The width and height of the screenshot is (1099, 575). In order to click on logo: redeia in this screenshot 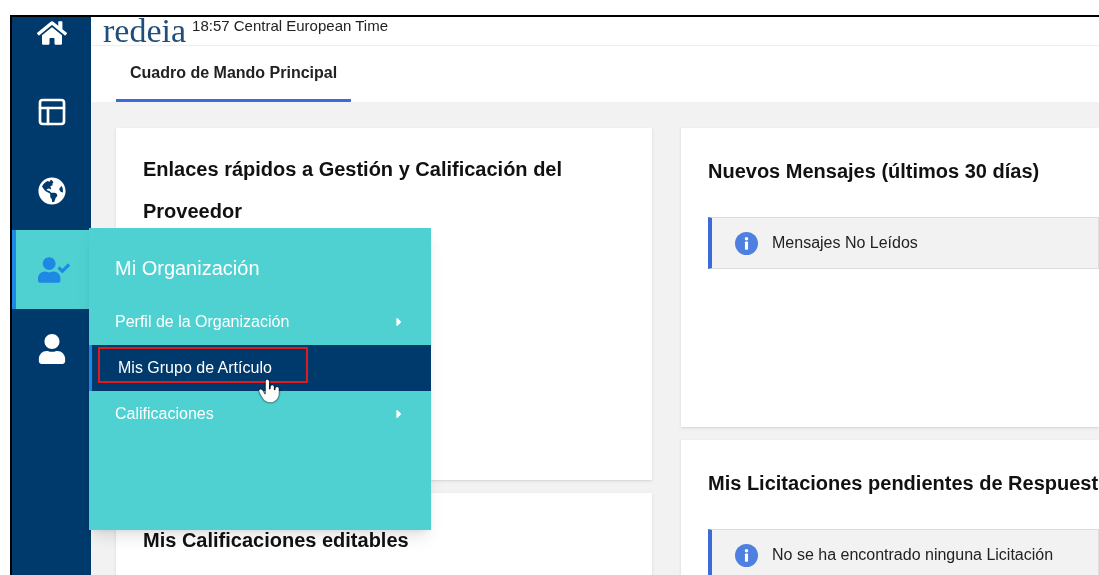, I will do `click(145, 31)`.